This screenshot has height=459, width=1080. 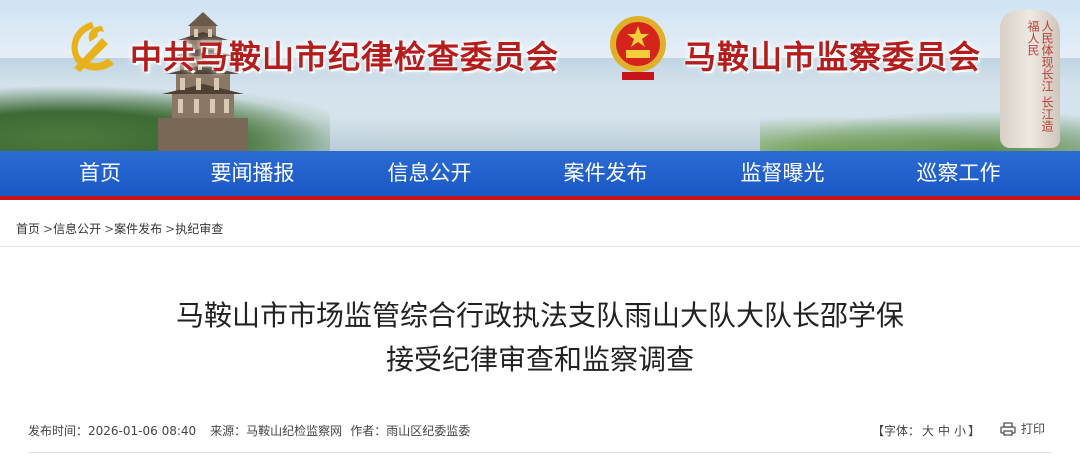 I want to click on nav-item-inspection-work: 巡察工作, so click(x=958, y=173).